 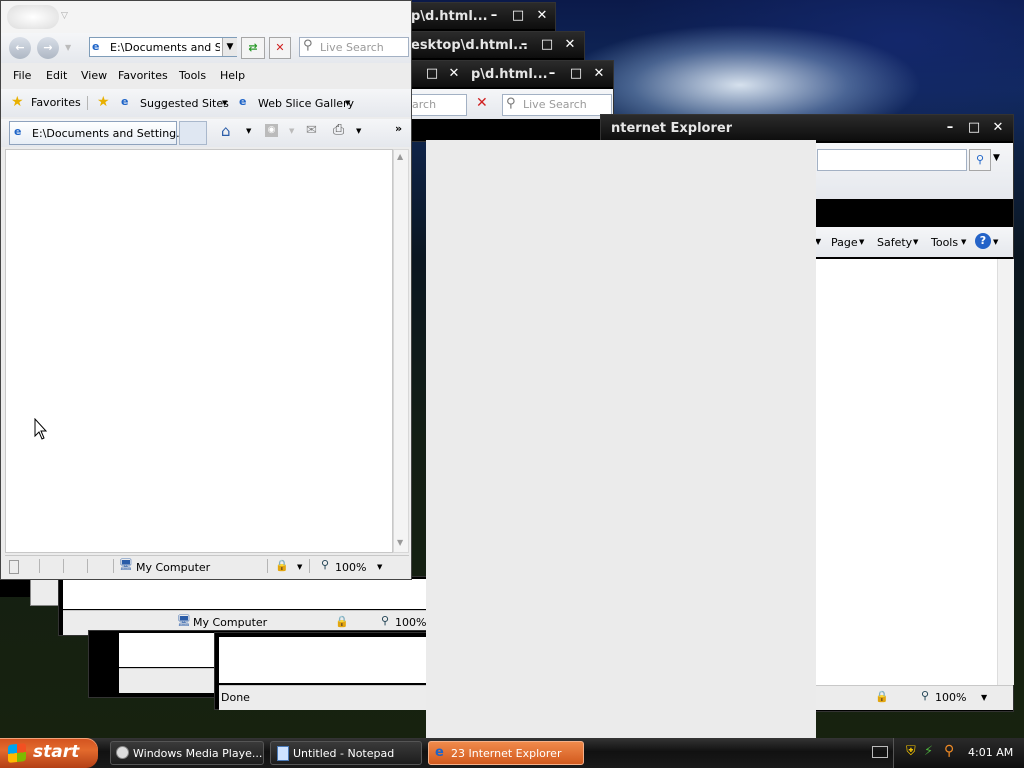 I want to click on ie-window-back-1: p\d.html... – □ ✕, so click(x=477, y=17).